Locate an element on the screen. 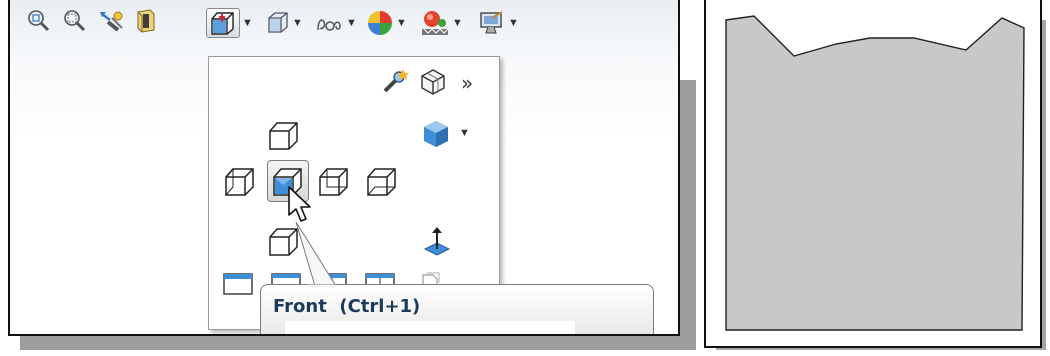 This screenshot has width=1050, height=356. tooltip-body is located at coordinates (430, 327).